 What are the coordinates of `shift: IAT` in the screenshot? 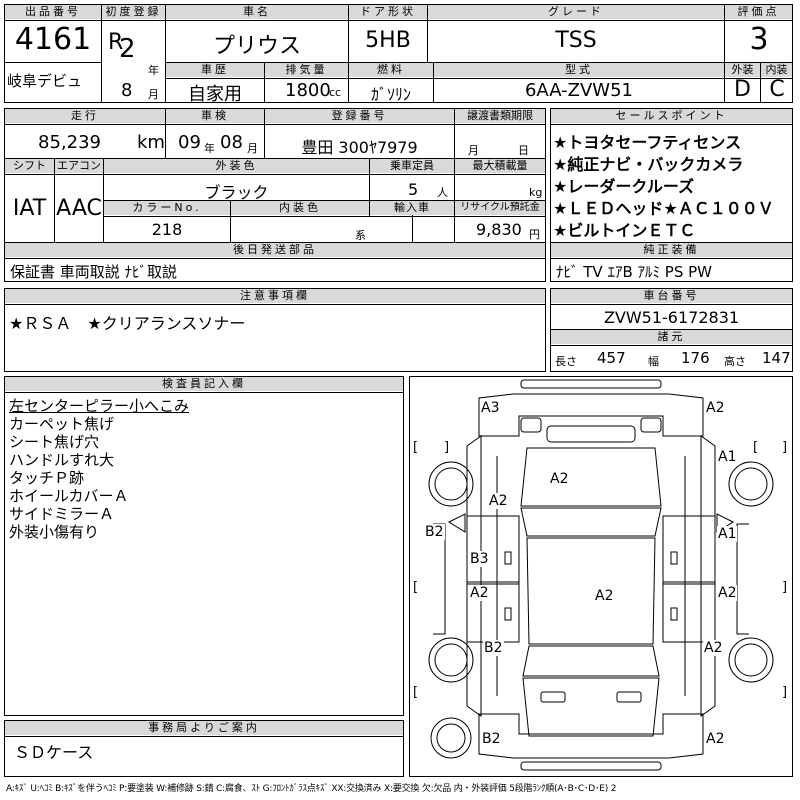 It's located at (29, 208).